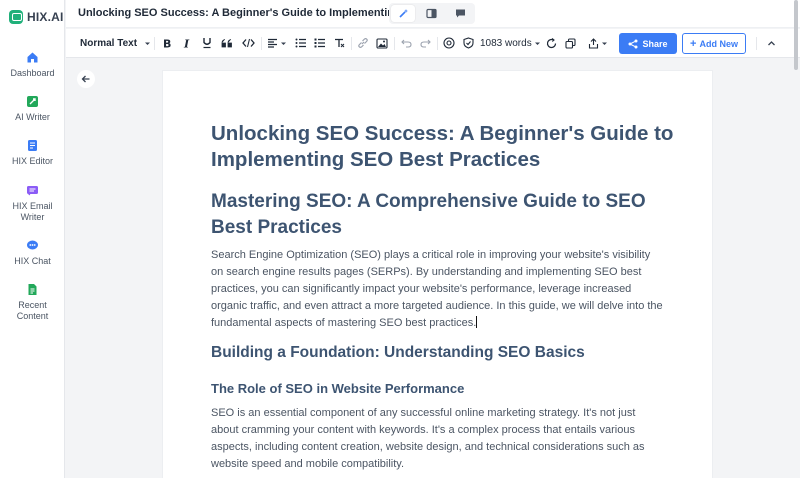 The width and height of the screenshot is (800, 478). What do you see at coordinates (33, 289) in the screenshot?
I see `document-icon` at bounding box center [33, 289].